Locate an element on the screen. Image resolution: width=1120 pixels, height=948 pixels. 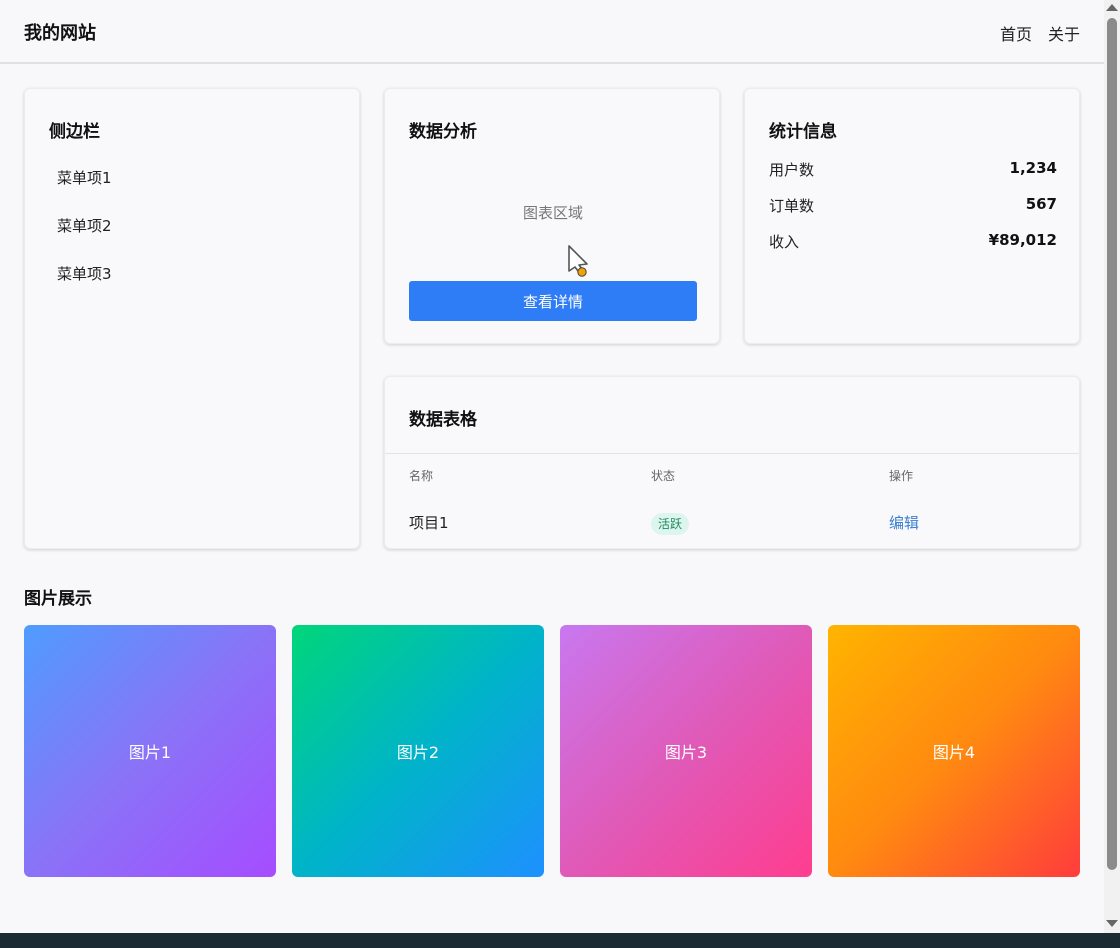
table-cell-name: 项目1 is located at coordinates (429, 523).